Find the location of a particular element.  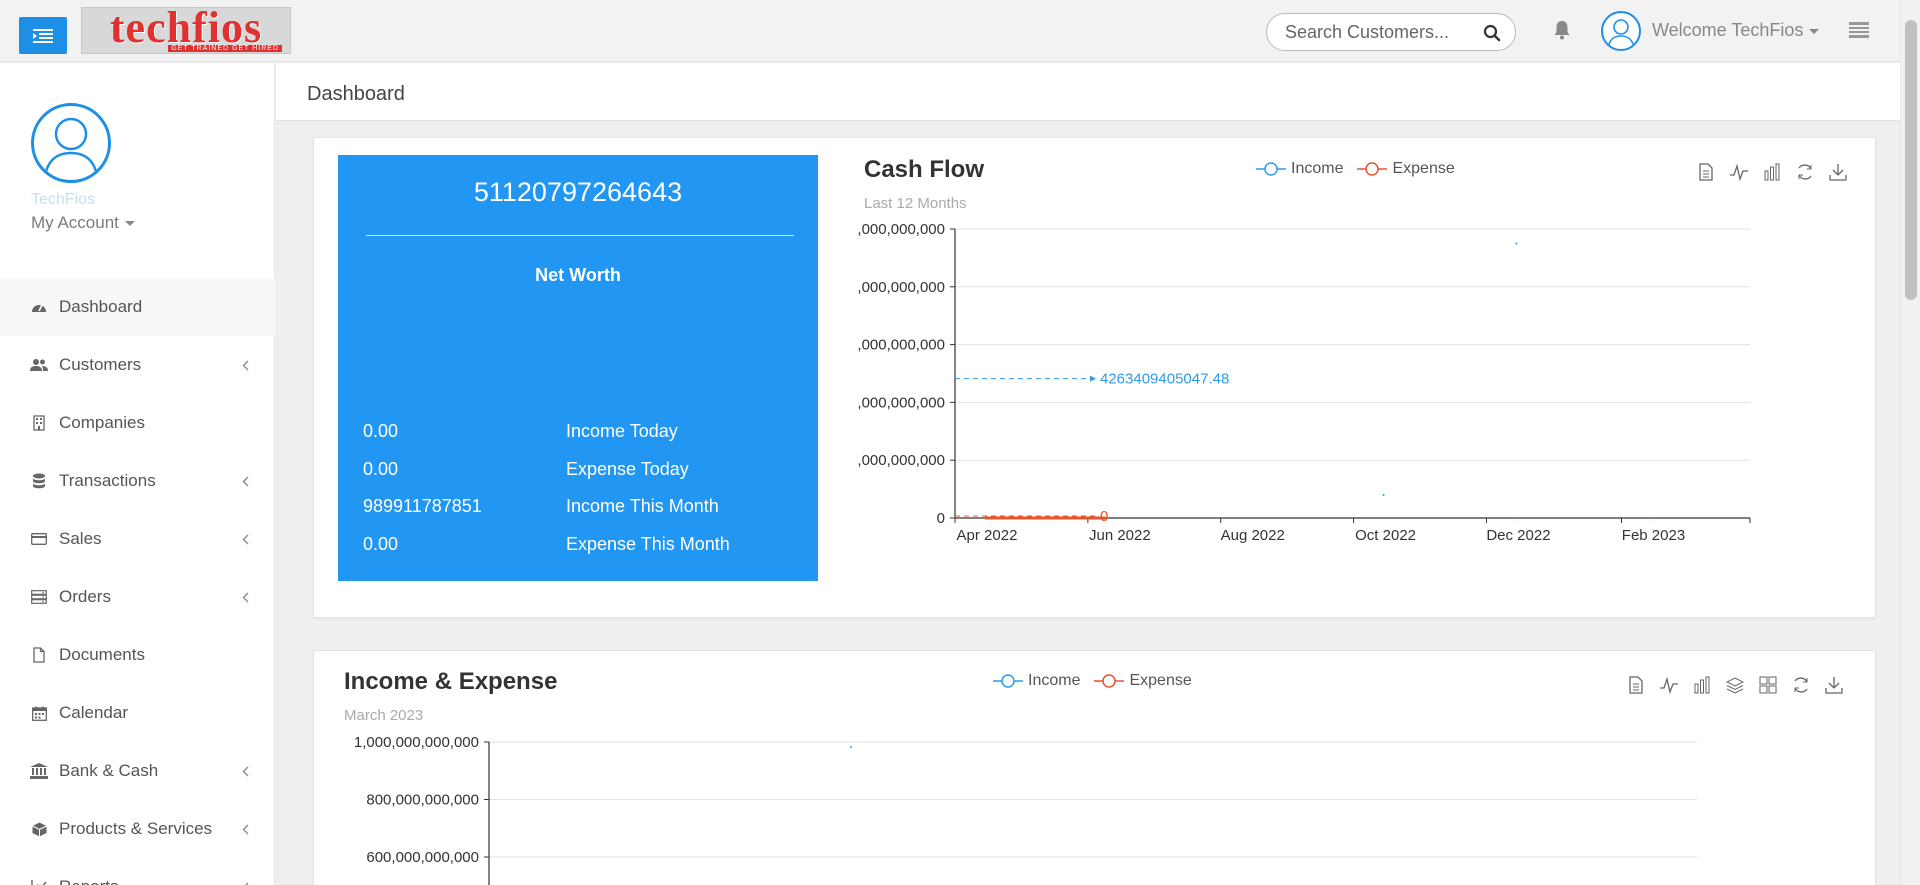

income-expense-subtitle: March 2023 is located at coordinates (384, 715).